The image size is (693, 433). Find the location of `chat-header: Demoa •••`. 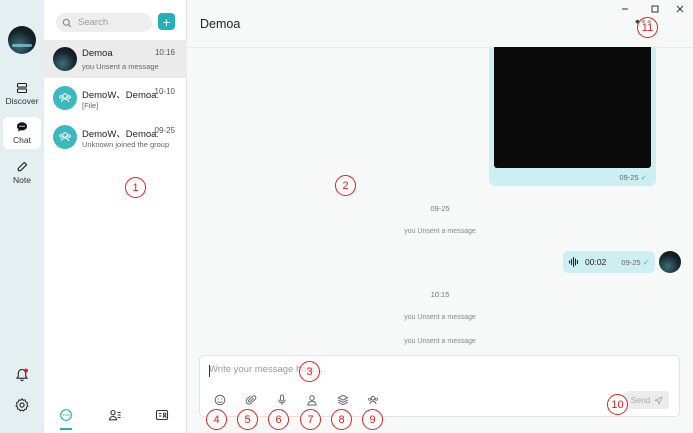

chat-header: Demoa ••• is located at coordinates (440, 24).